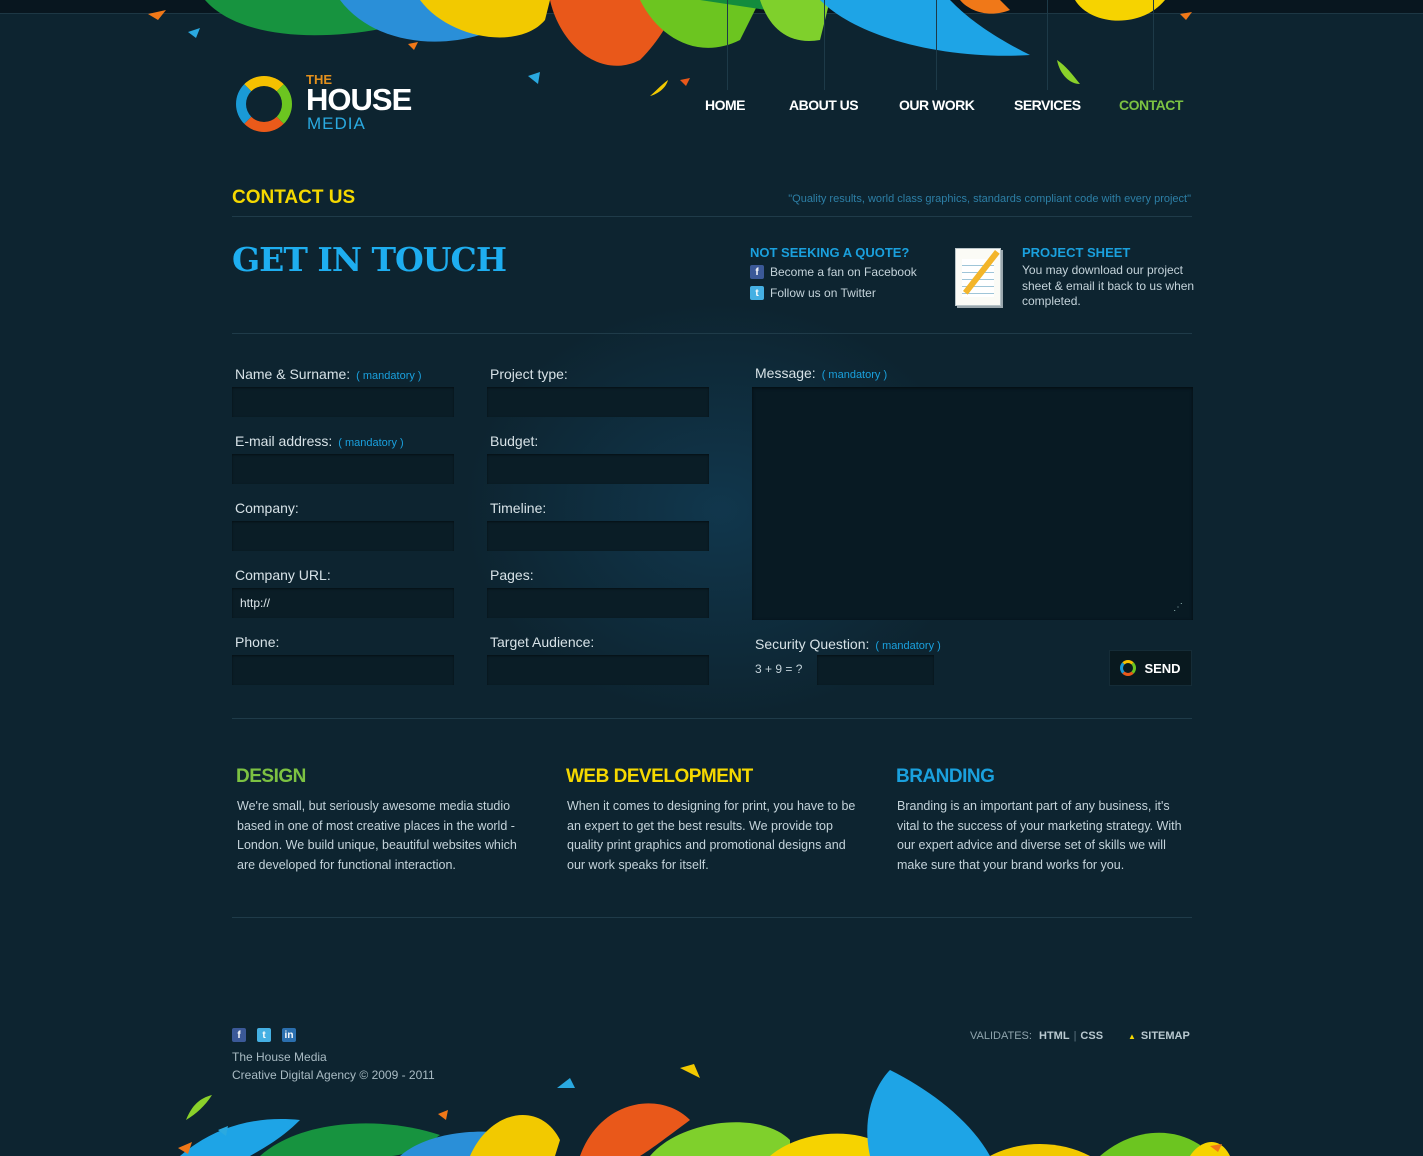 The width and height of the screenshot is (1423, 1156). I want to click on security-question: 3 + 9 = ?, so click(779, 669).